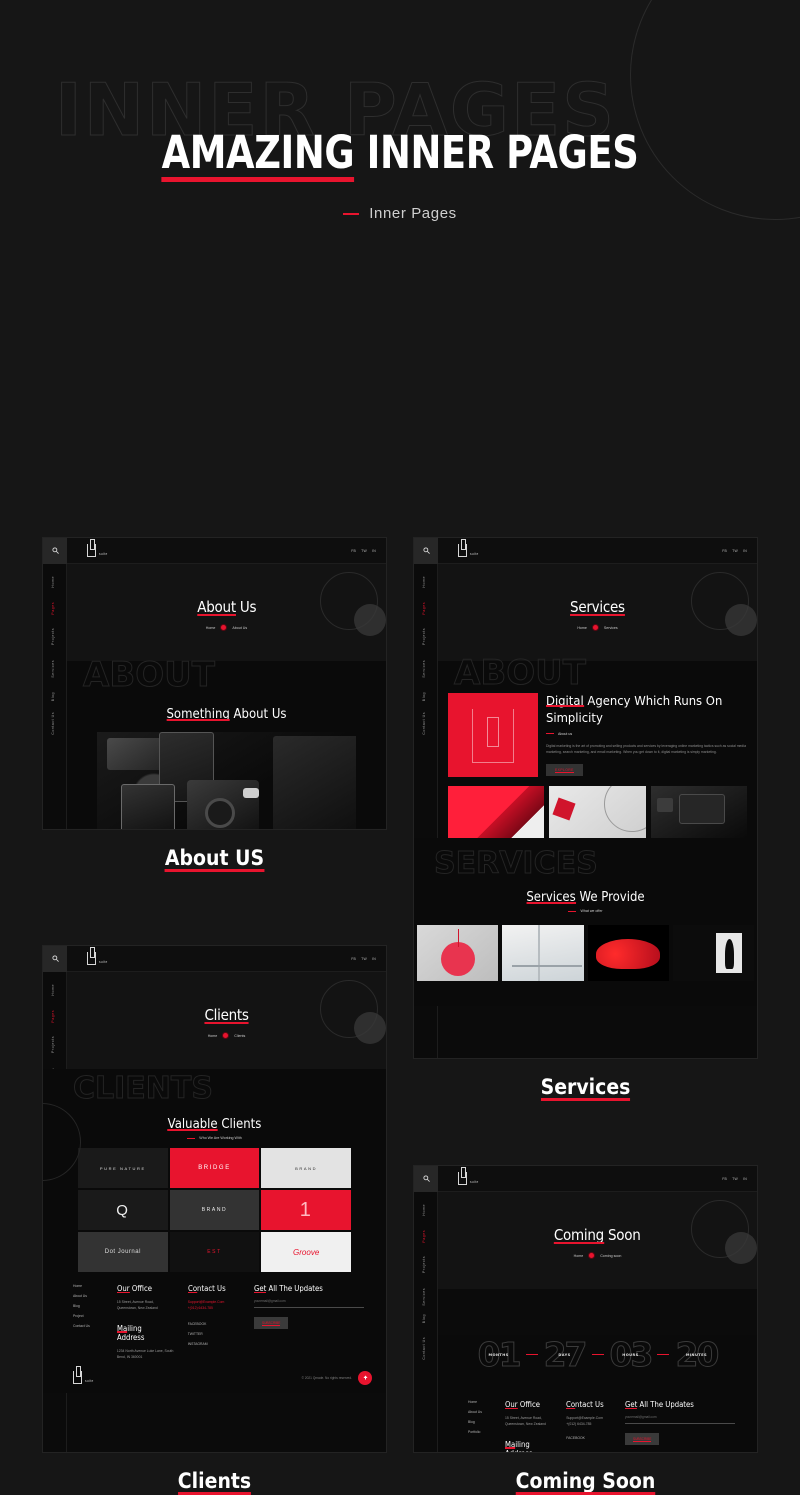 This screenshot has width=800, height=1495. What do you see at coordinates (628, 953) in the screenshot?
I see `service-thumb-flower` at bounding box center [628, 953].